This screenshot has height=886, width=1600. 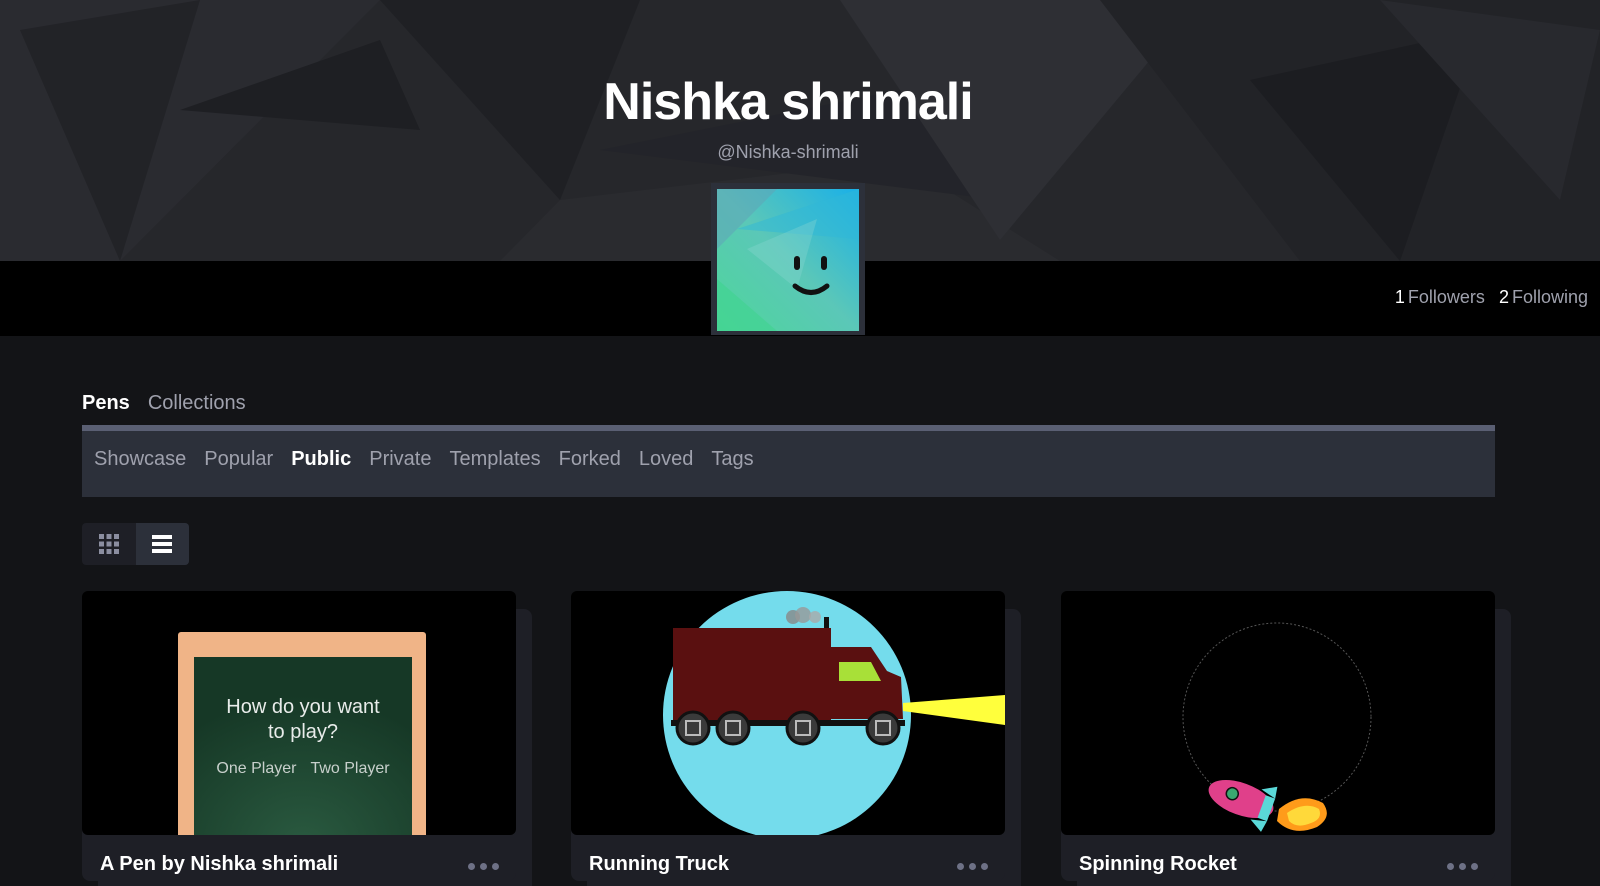 I want to click on pen-card: Running Truck, so click(x=796, y=738).